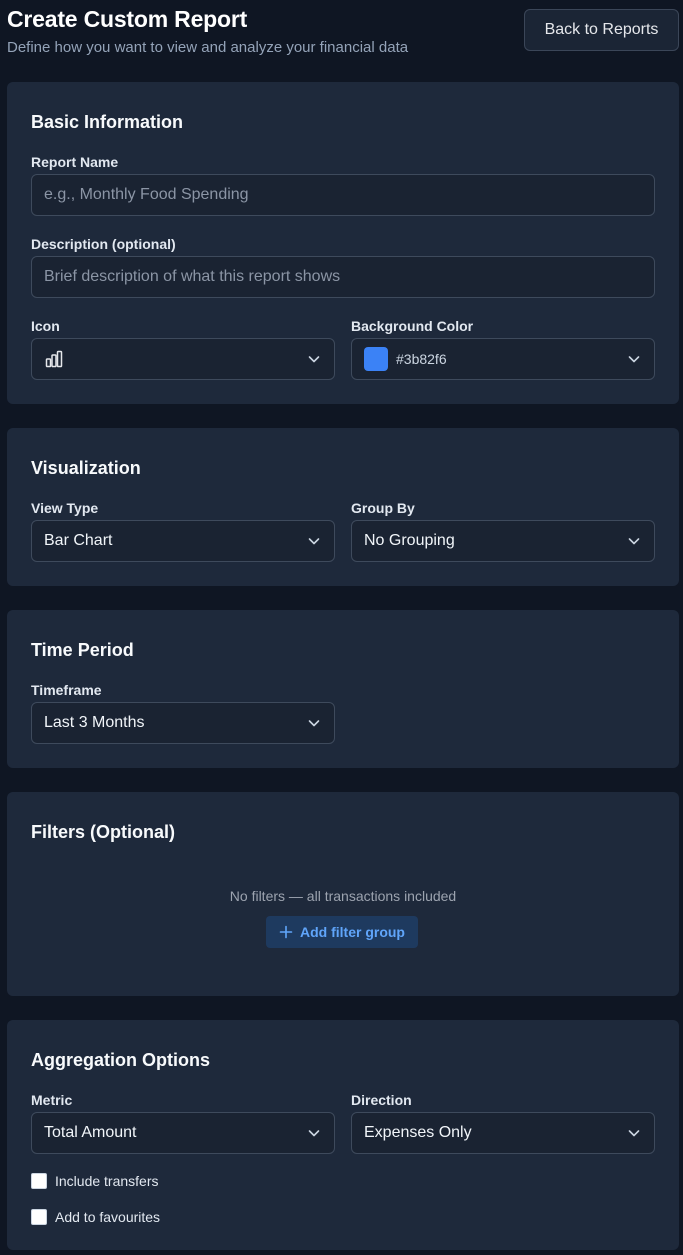 The width and height of the screenshot is (683, 1255). I want to click on view-type-value: Bar Chart, so click(78, 540).